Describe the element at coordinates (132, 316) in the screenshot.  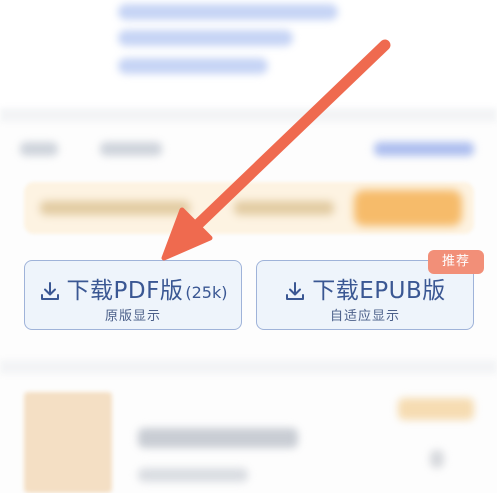
I see `download-pdf-subtitle: 原版显示` at that location.